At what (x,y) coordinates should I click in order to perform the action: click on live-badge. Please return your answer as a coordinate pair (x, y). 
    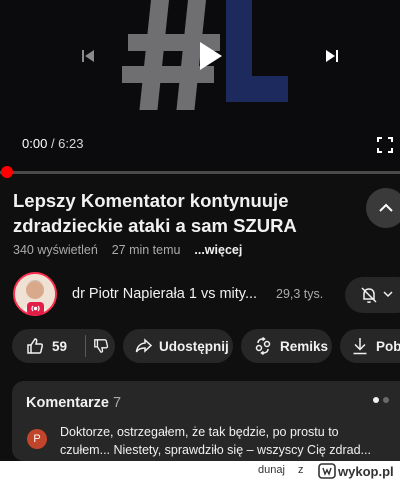
    Looking at the image, I should click on (35, 308).